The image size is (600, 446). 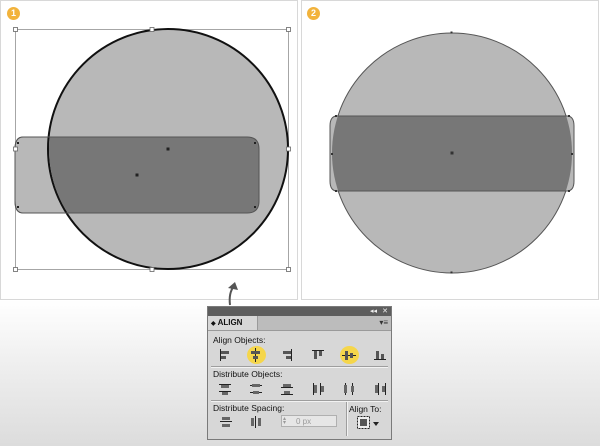 What do you see at coordinates (380, 389) in the screenshot?
I see `horizontal-distribute-right-icon` at bounding box center [380, 389].